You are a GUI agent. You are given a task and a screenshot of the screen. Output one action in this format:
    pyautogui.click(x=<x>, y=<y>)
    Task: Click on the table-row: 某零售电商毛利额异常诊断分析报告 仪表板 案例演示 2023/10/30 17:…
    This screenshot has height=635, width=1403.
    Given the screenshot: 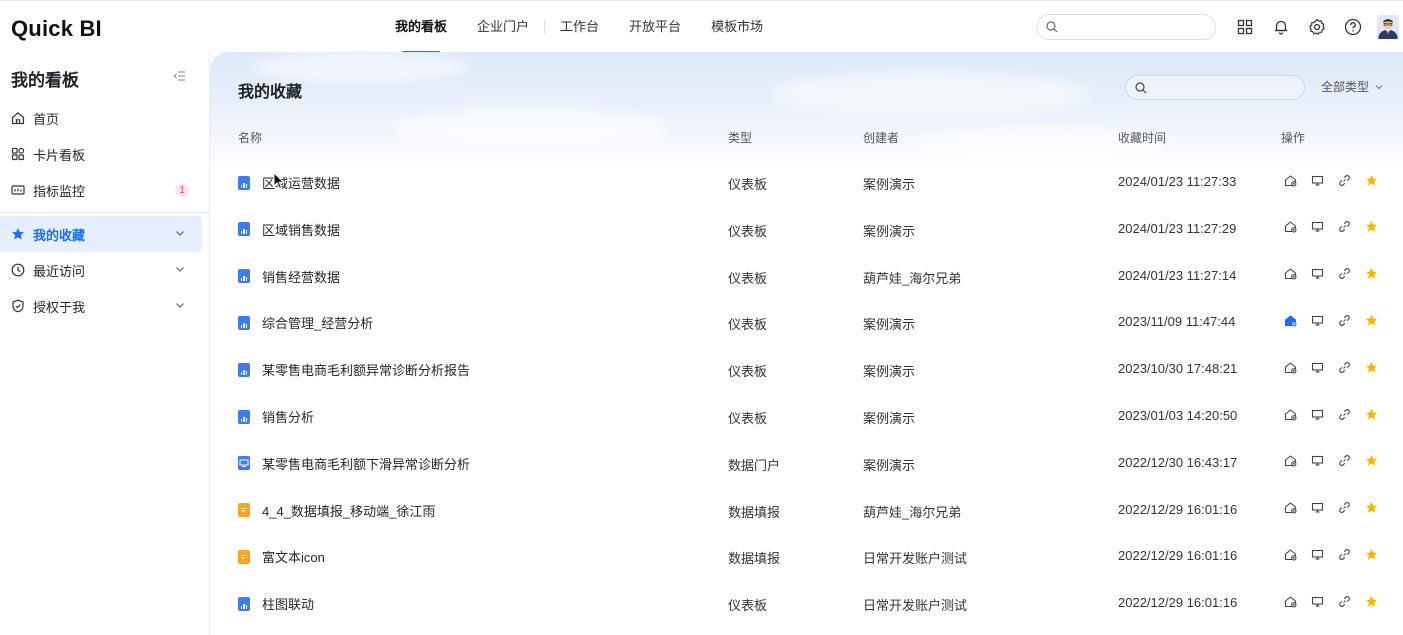 What is the action you would take?
    pyautogui.click(x=806, y=369)
    